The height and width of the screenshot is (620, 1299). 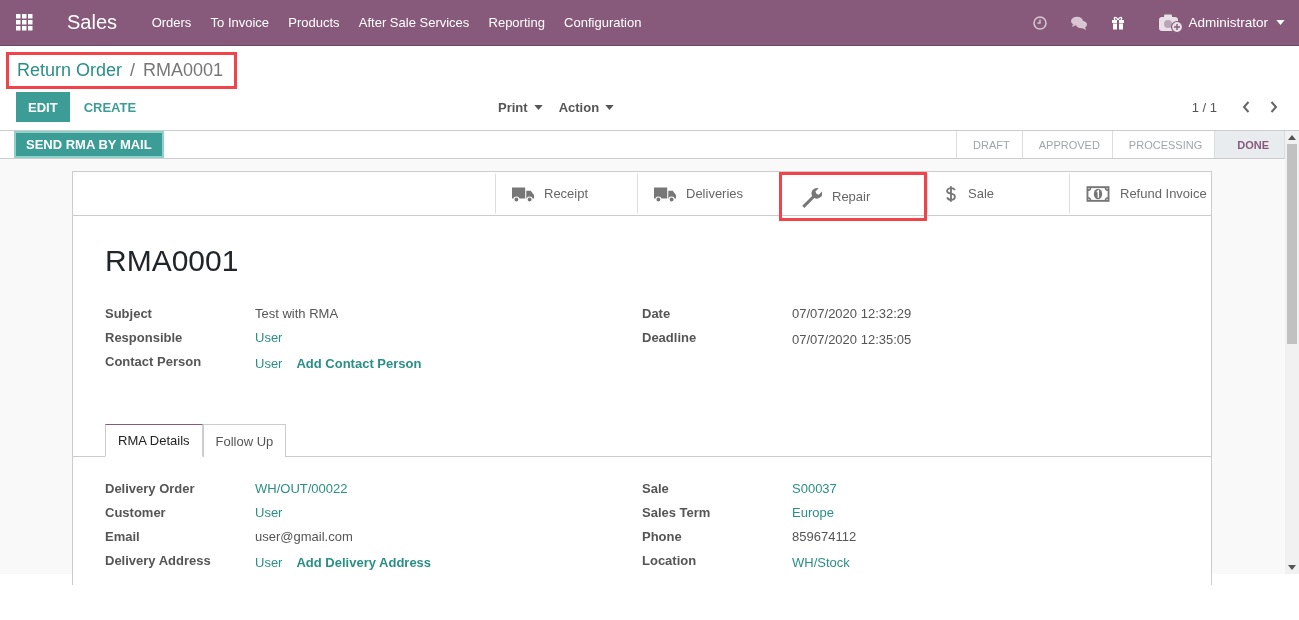 I want to click on dropdown-button: Action, so click(x=586, y=107).